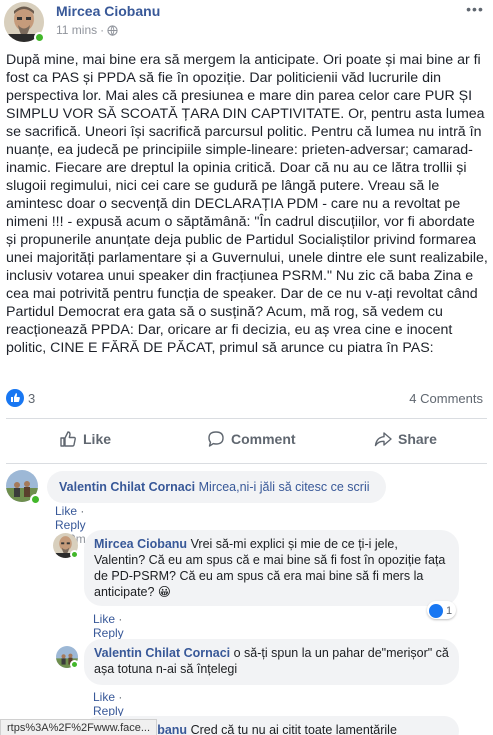 The height and width of the screenshot is (735, 493). What do you see at coordinates (246, 399) in the screenshot?
I see `reactions-bar: 3 4 Comments` at bounding box center [246, 399].